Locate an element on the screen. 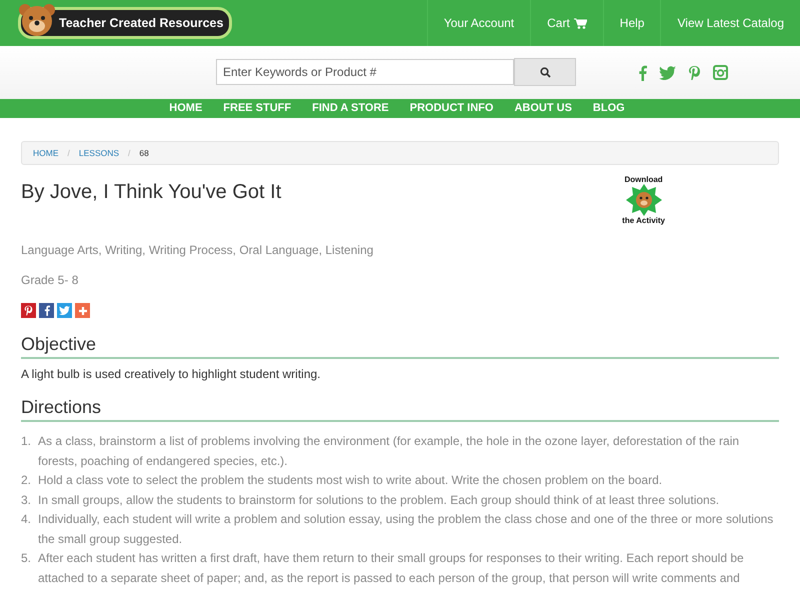  step-number: 3. is located at coordinates (26, 500).